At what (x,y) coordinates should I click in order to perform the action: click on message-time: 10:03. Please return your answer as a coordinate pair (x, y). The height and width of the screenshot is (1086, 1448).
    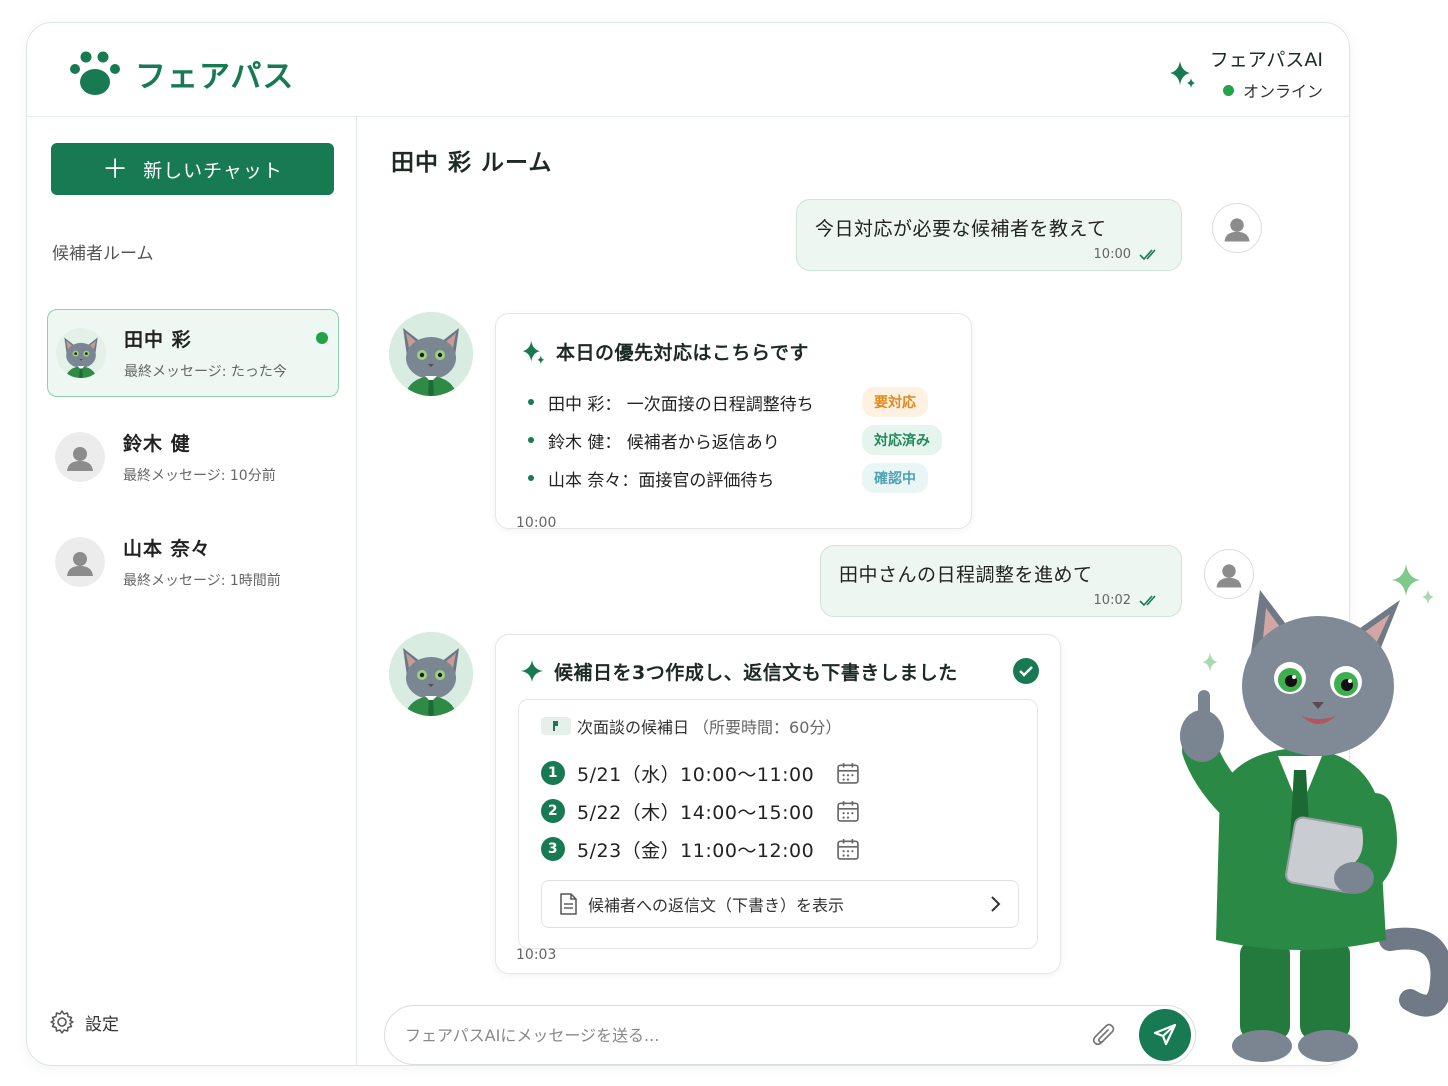
    Looking at the image, I should click on (536, 955).